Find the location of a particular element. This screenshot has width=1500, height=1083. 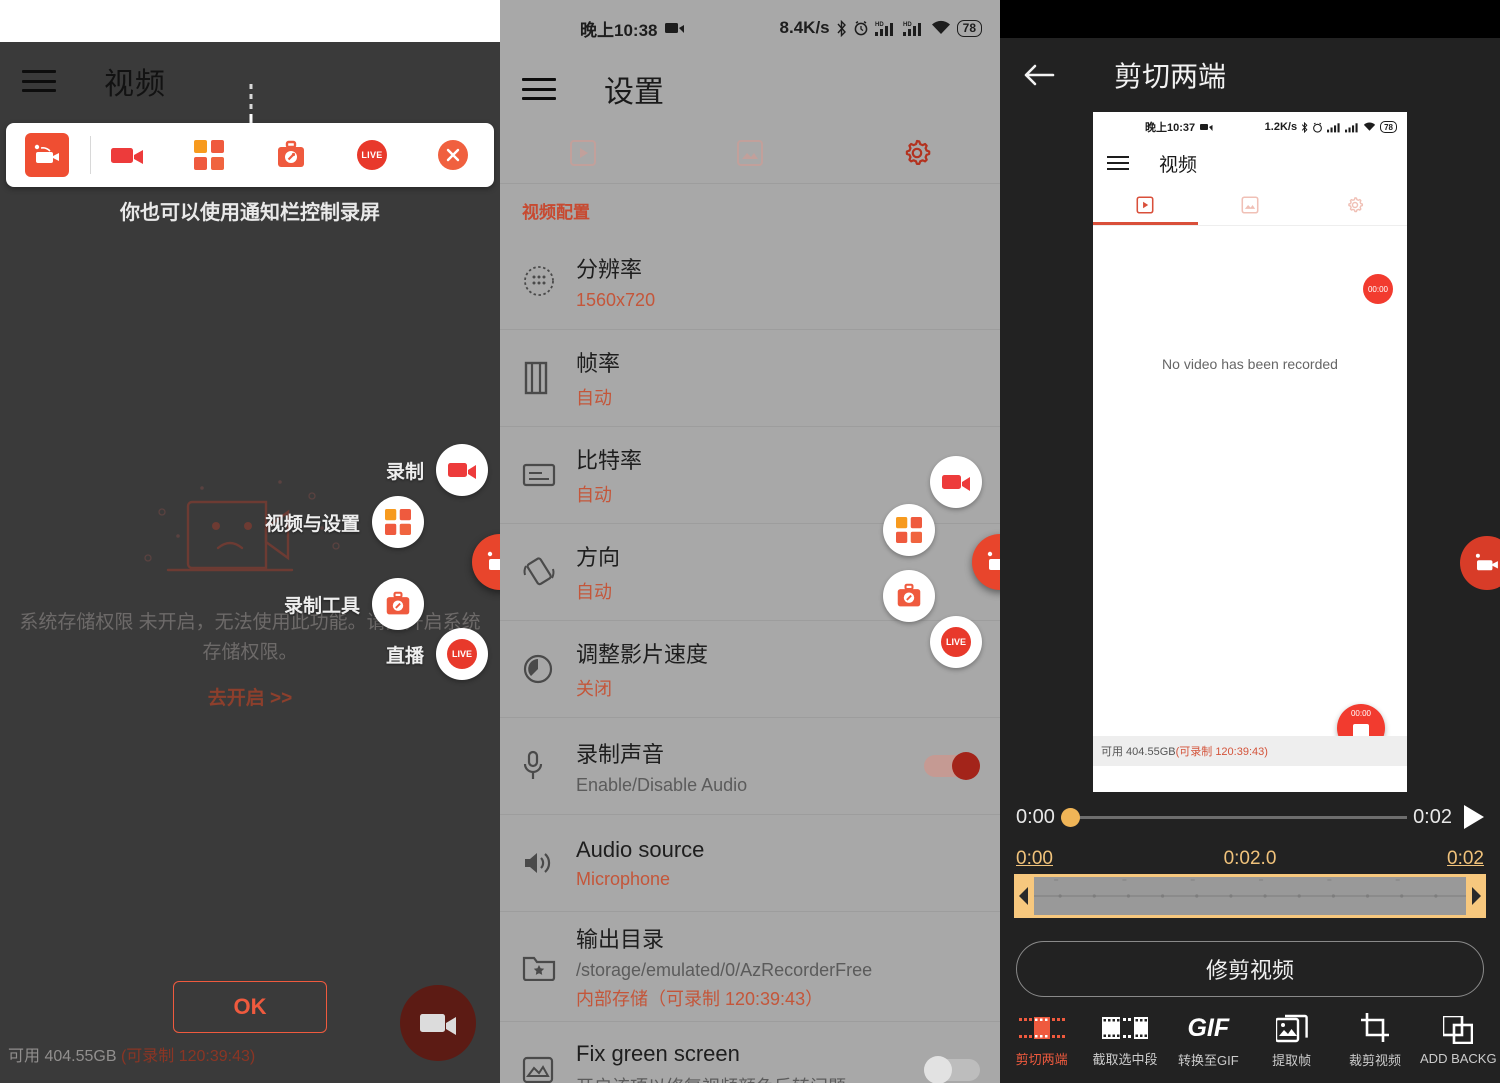

live-label: LIVE is located at coordinates (372, 155).